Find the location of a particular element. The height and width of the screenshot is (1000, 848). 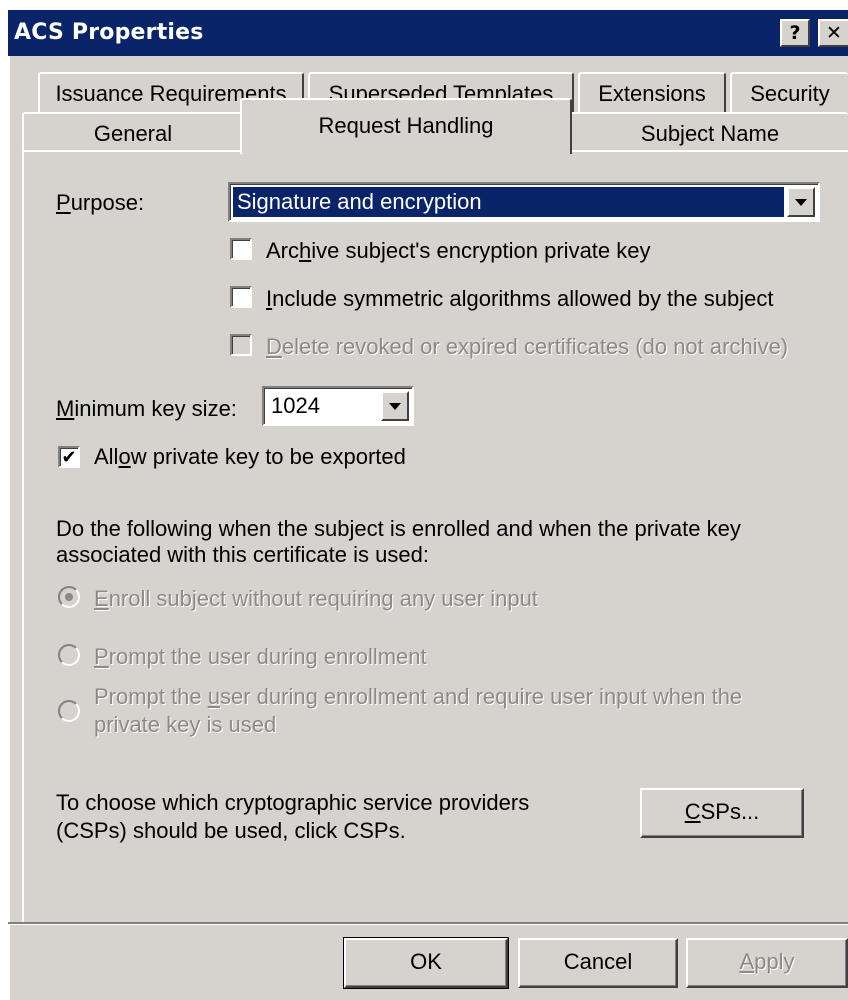

help-button: ? is located at coordinates (795, 33).